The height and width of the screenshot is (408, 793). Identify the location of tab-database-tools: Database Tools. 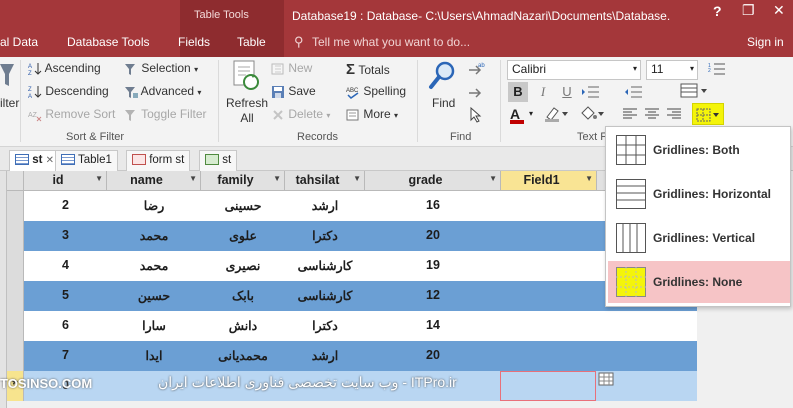
(108, 42).